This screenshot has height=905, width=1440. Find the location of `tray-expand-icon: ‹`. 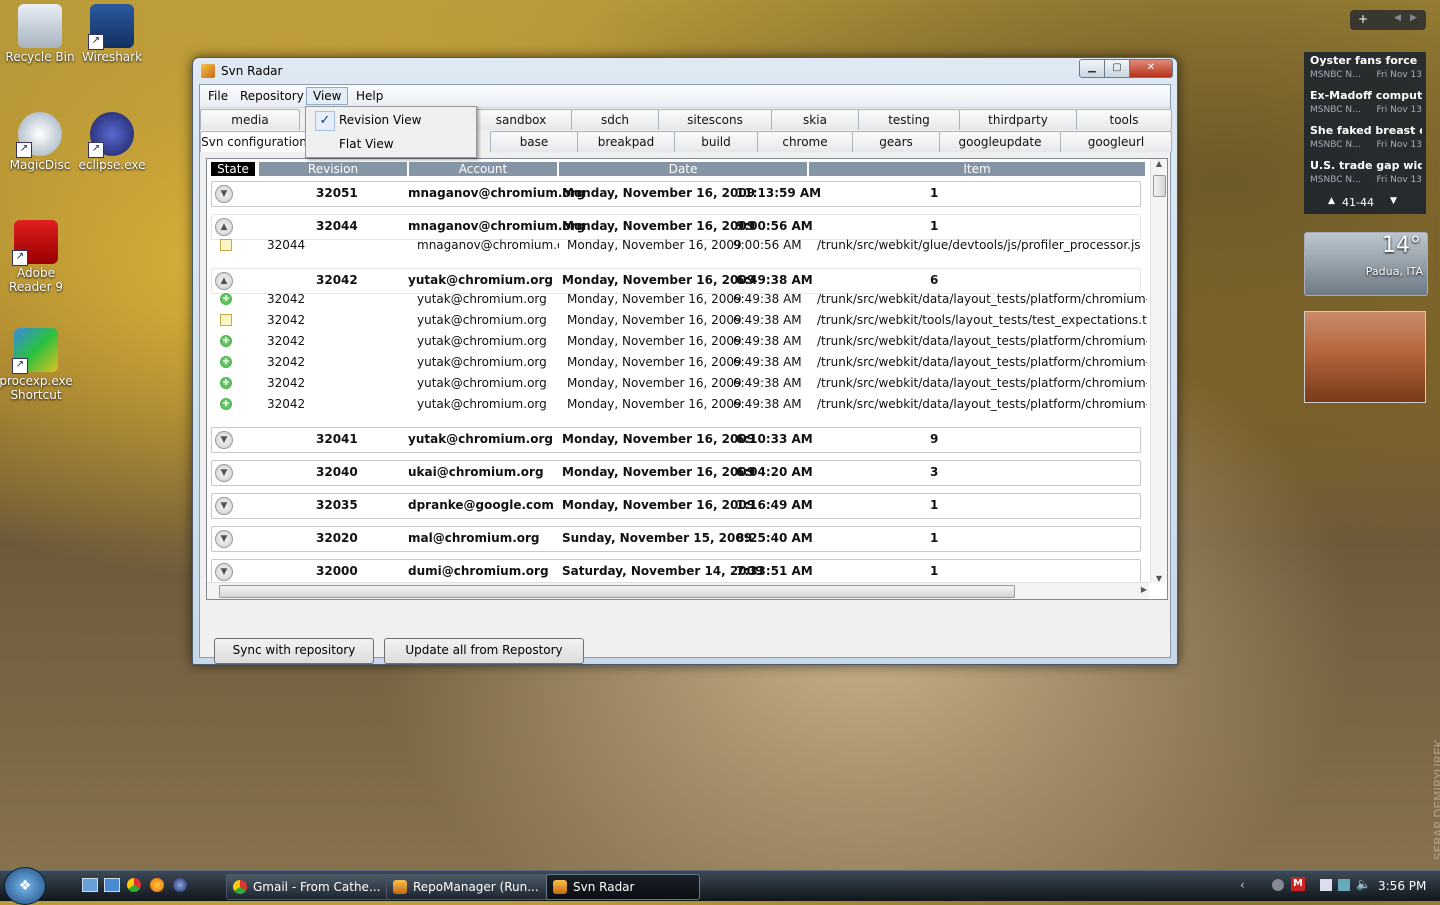

tray-expand-icon: ‹ is located at coordinates (1242, 885).